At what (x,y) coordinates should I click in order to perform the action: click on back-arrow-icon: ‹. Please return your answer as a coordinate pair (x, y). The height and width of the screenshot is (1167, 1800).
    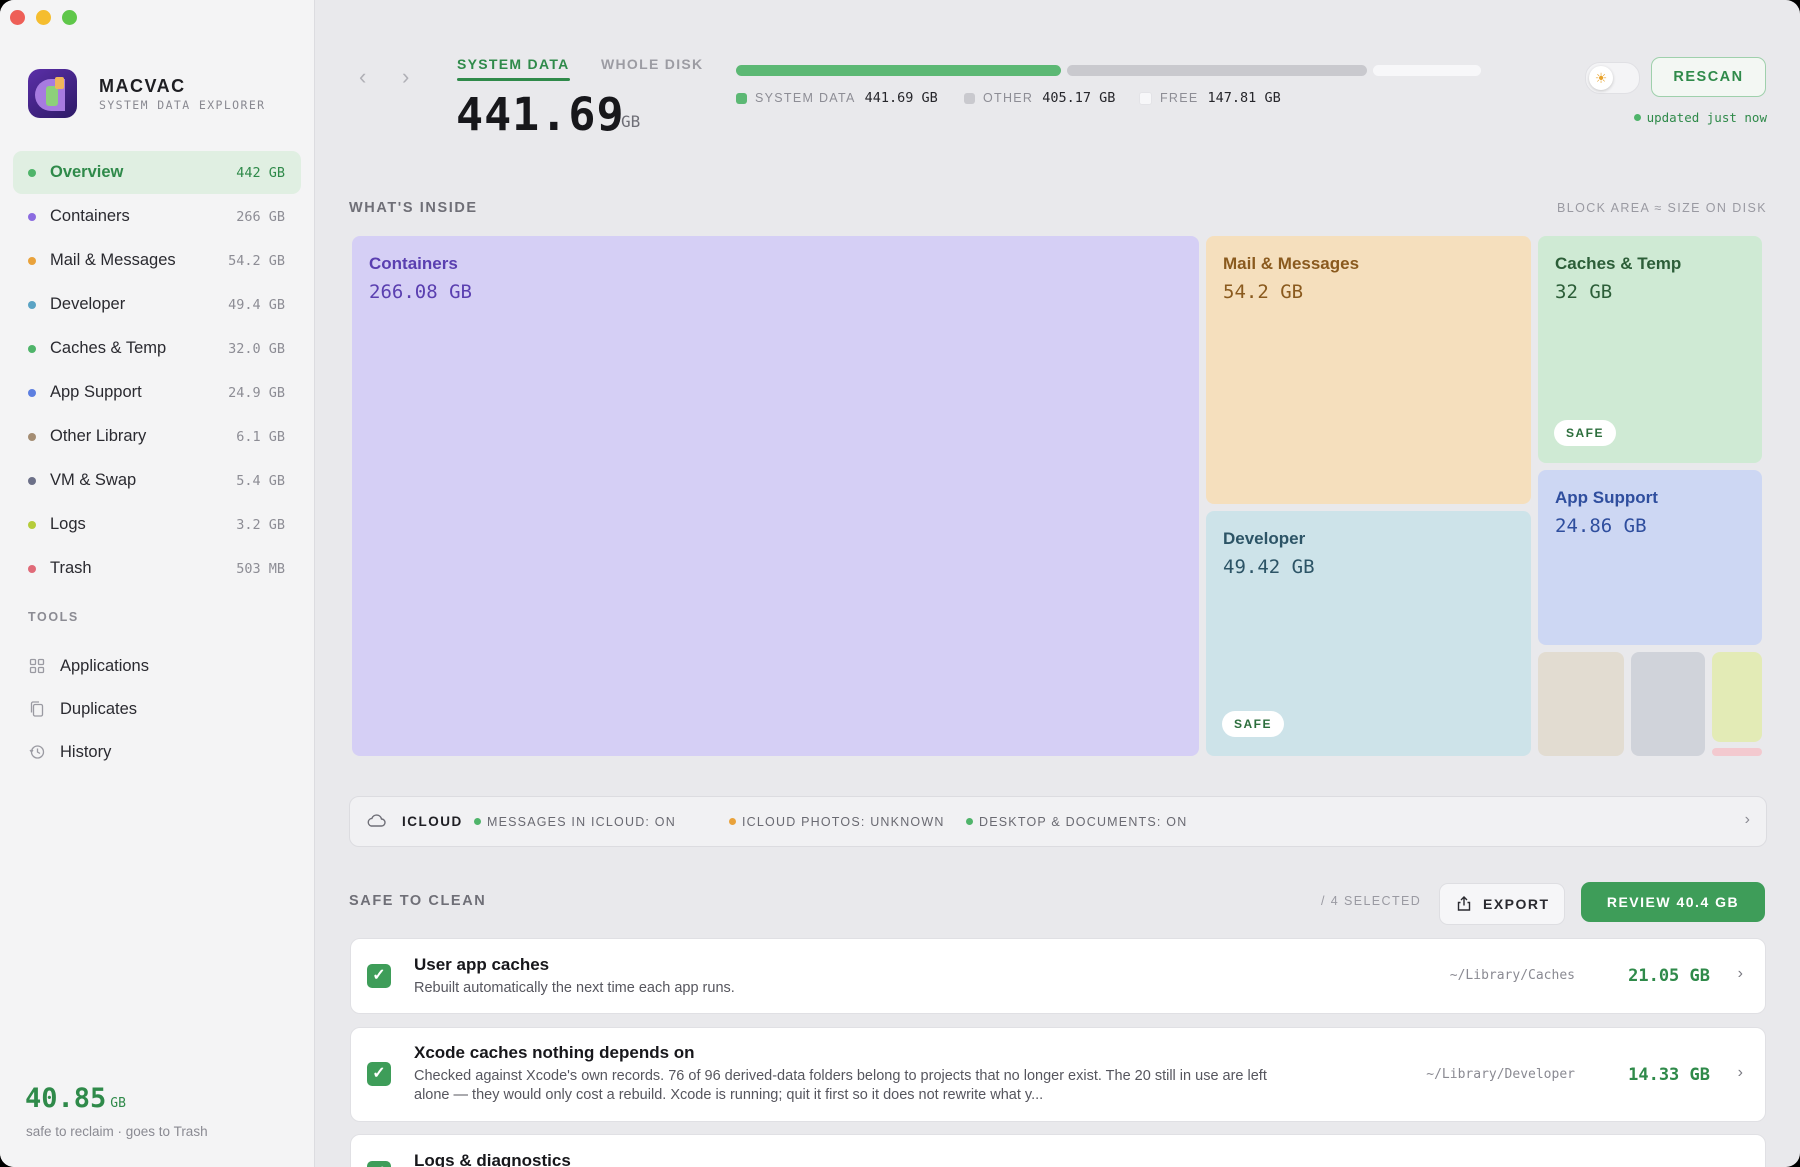
    Looking at the image, I should click on (362, 77).